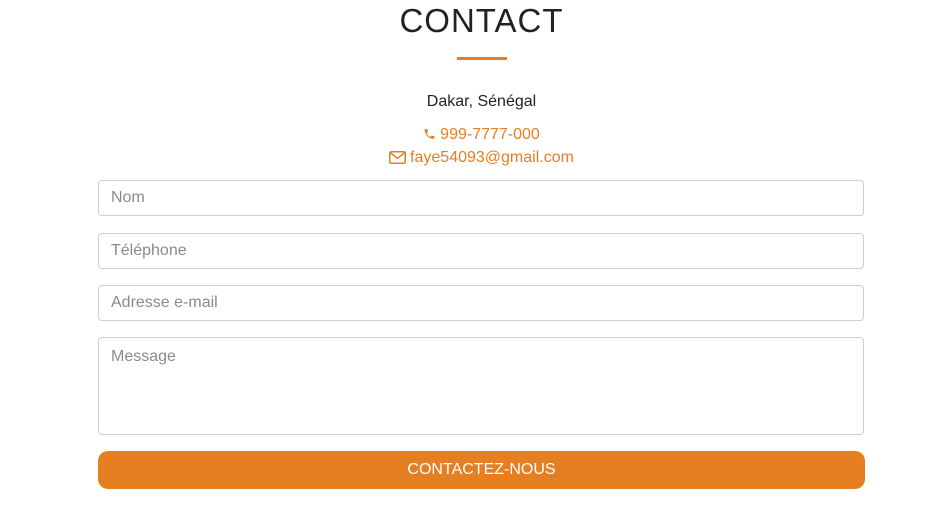  What do you see at coordinates (490, 134) in the screenshot?
I see `phone-text: 999-7777-000` at bounding box center [490, 134].